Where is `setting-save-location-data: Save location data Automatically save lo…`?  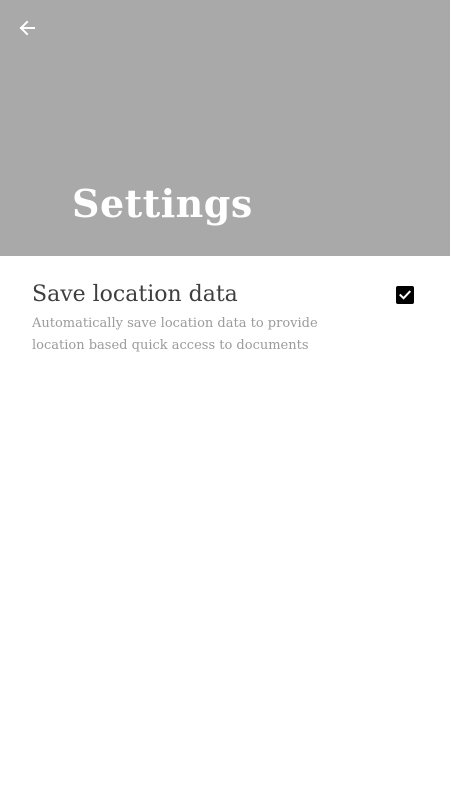
setting-save-location-data: Save location data Automatically save lo… is located at coordinates (225, 311).